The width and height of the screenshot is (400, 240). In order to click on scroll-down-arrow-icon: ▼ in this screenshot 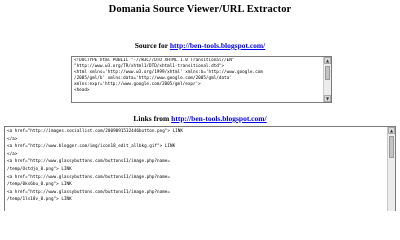, I will do `click(327, 98)`.